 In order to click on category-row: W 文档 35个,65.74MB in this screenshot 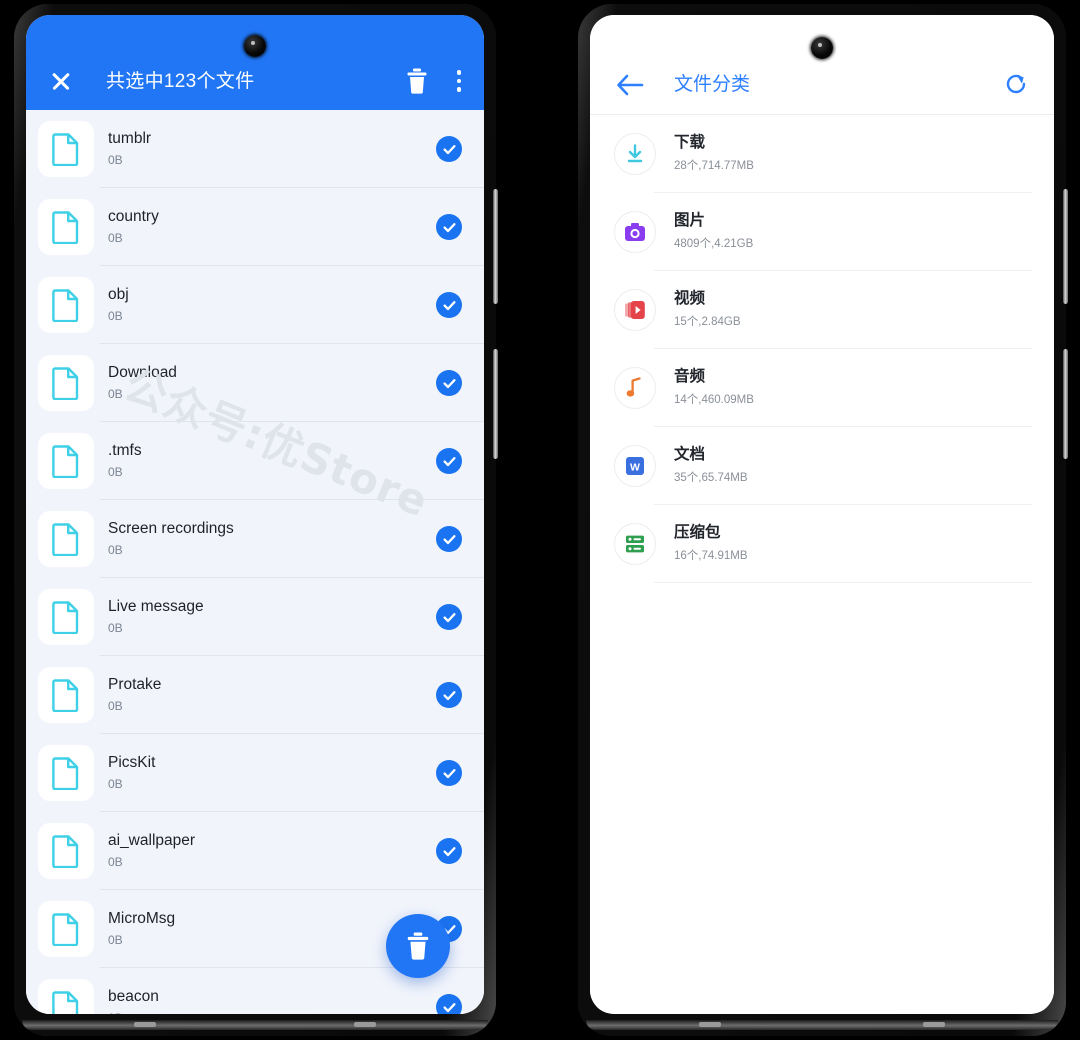, I will do `click(822, 466)`.